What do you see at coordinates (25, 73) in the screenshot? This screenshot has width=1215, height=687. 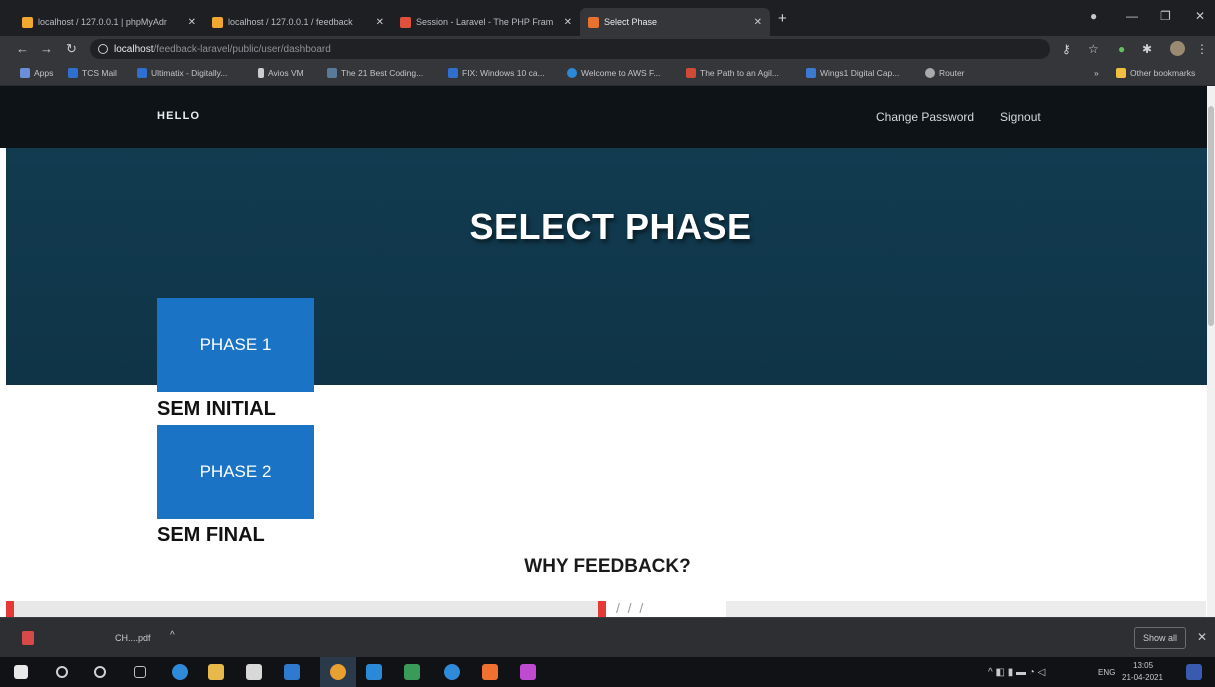 I see `apps-grid-icon` at bounding box center [25, 73].